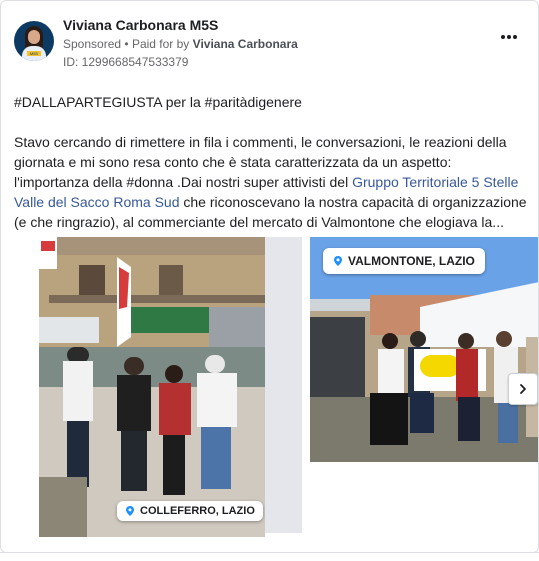 This screenshot has height=561, width=539. I want to click on carousel-gap, so click(283, 385).